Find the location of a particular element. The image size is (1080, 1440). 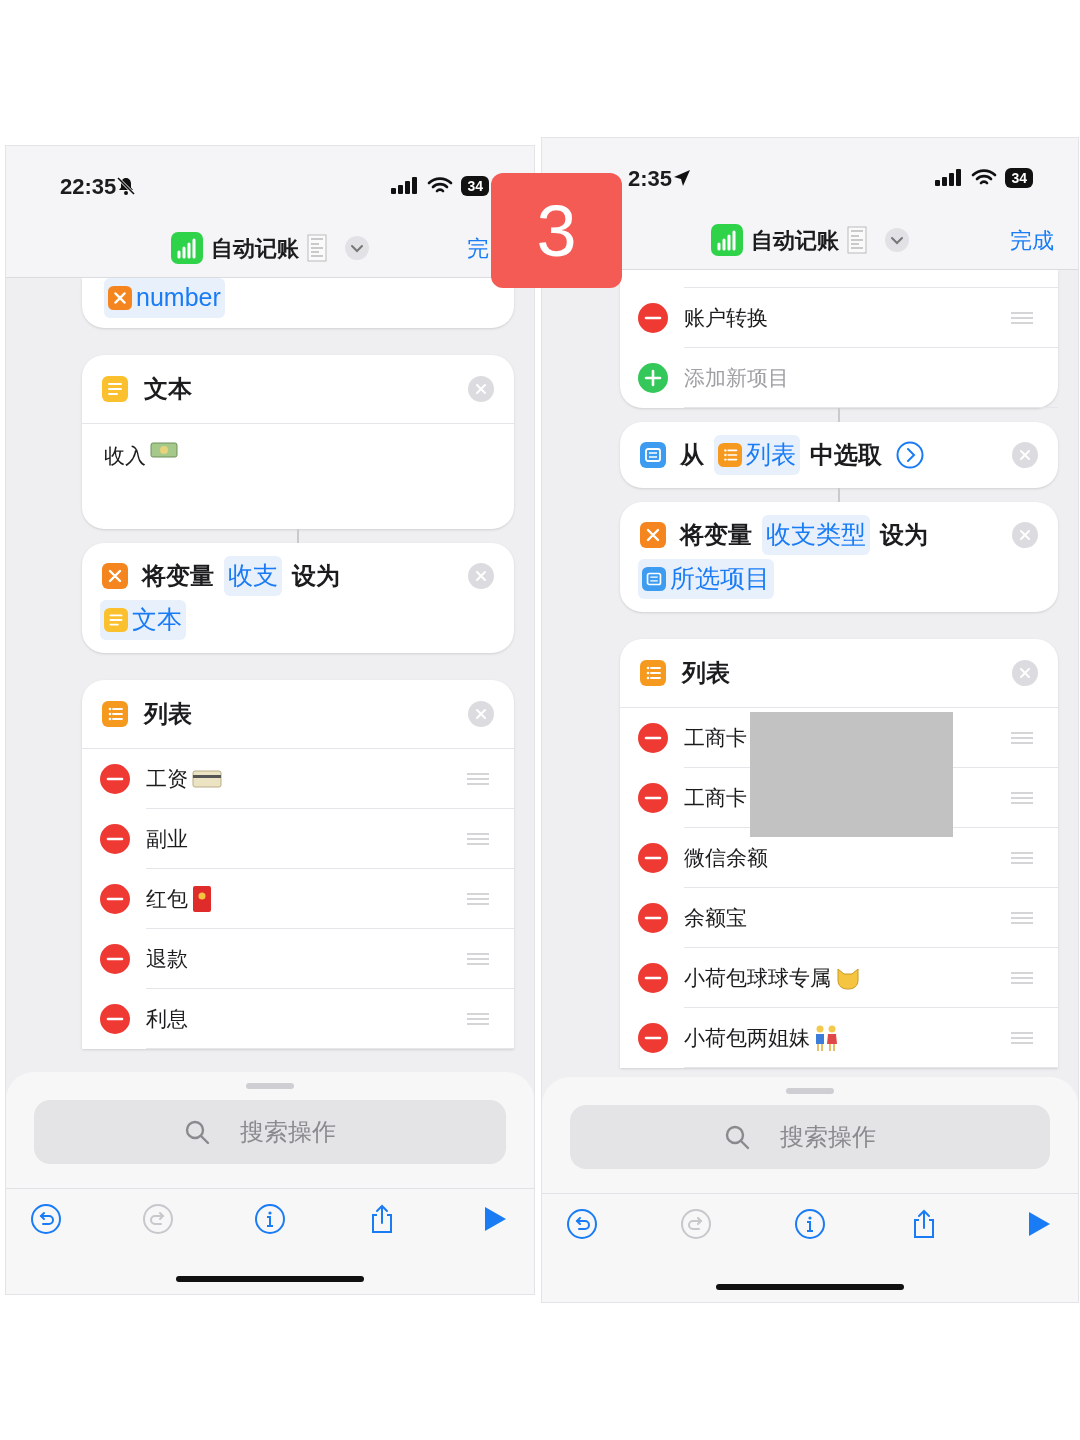

variable-token: 收支 is located at coordinates (253, 576).